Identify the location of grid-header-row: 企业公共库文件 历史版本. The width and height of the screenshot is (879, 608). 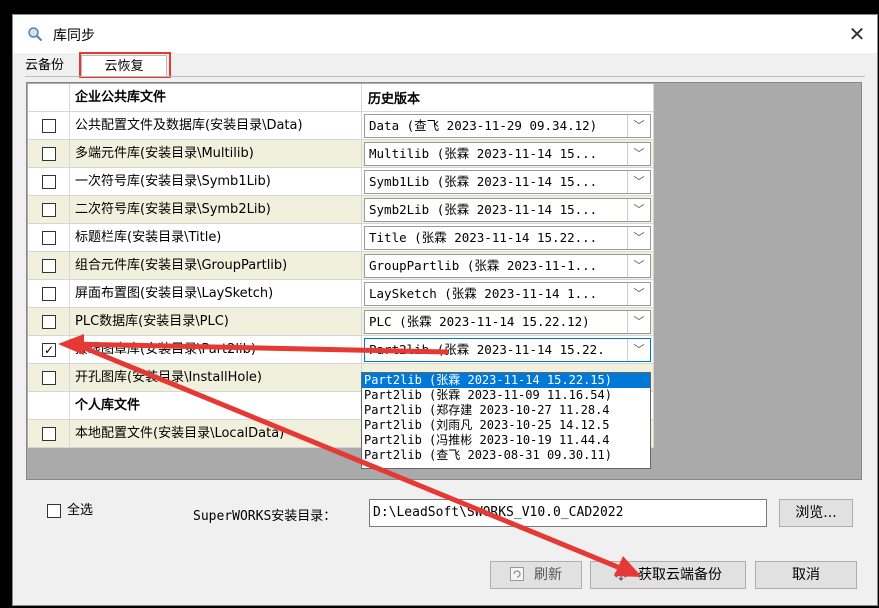
(341, 98).